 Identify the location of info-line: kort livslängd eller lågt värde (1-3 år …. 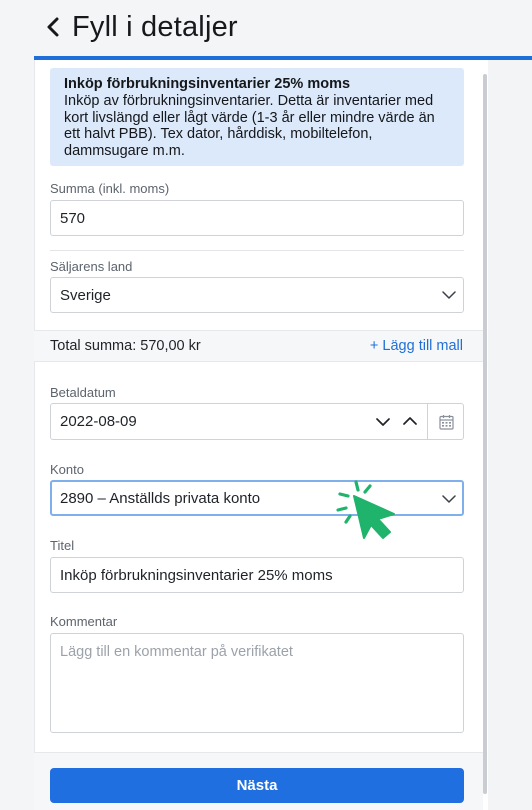
(249, 117).